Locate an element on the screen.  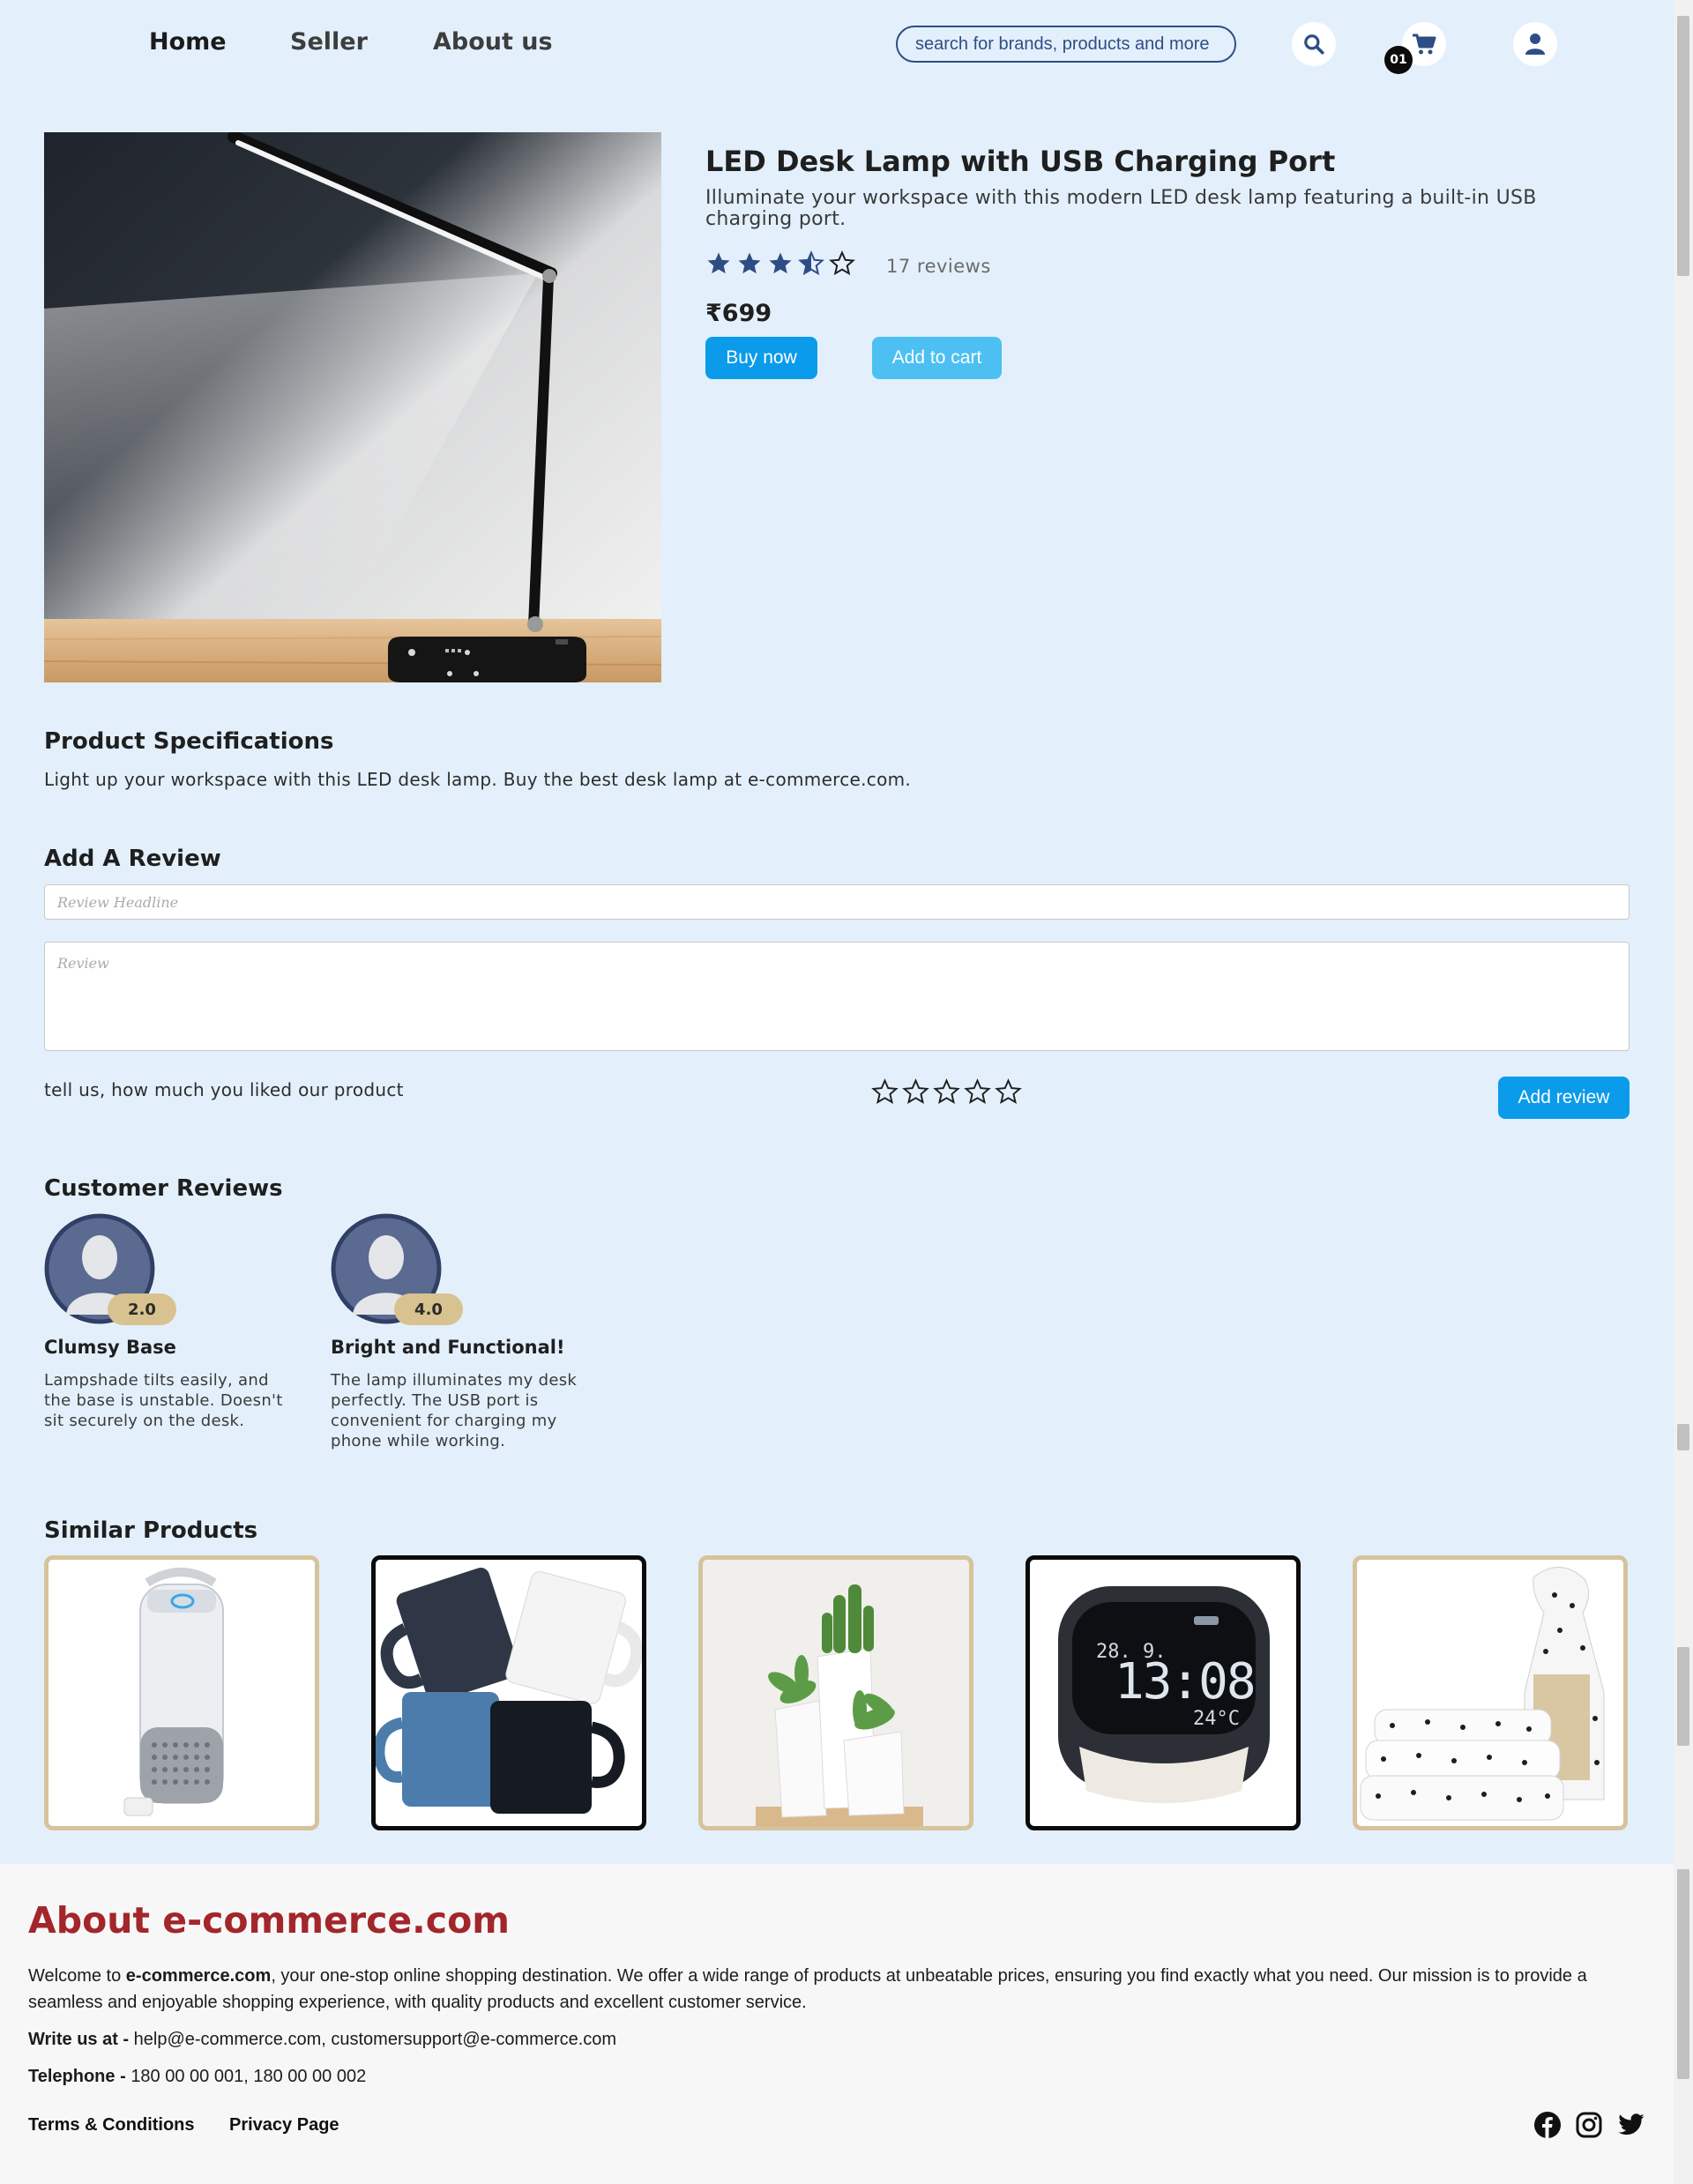
nav-about-link: About us is located at coordinates (493, 42).